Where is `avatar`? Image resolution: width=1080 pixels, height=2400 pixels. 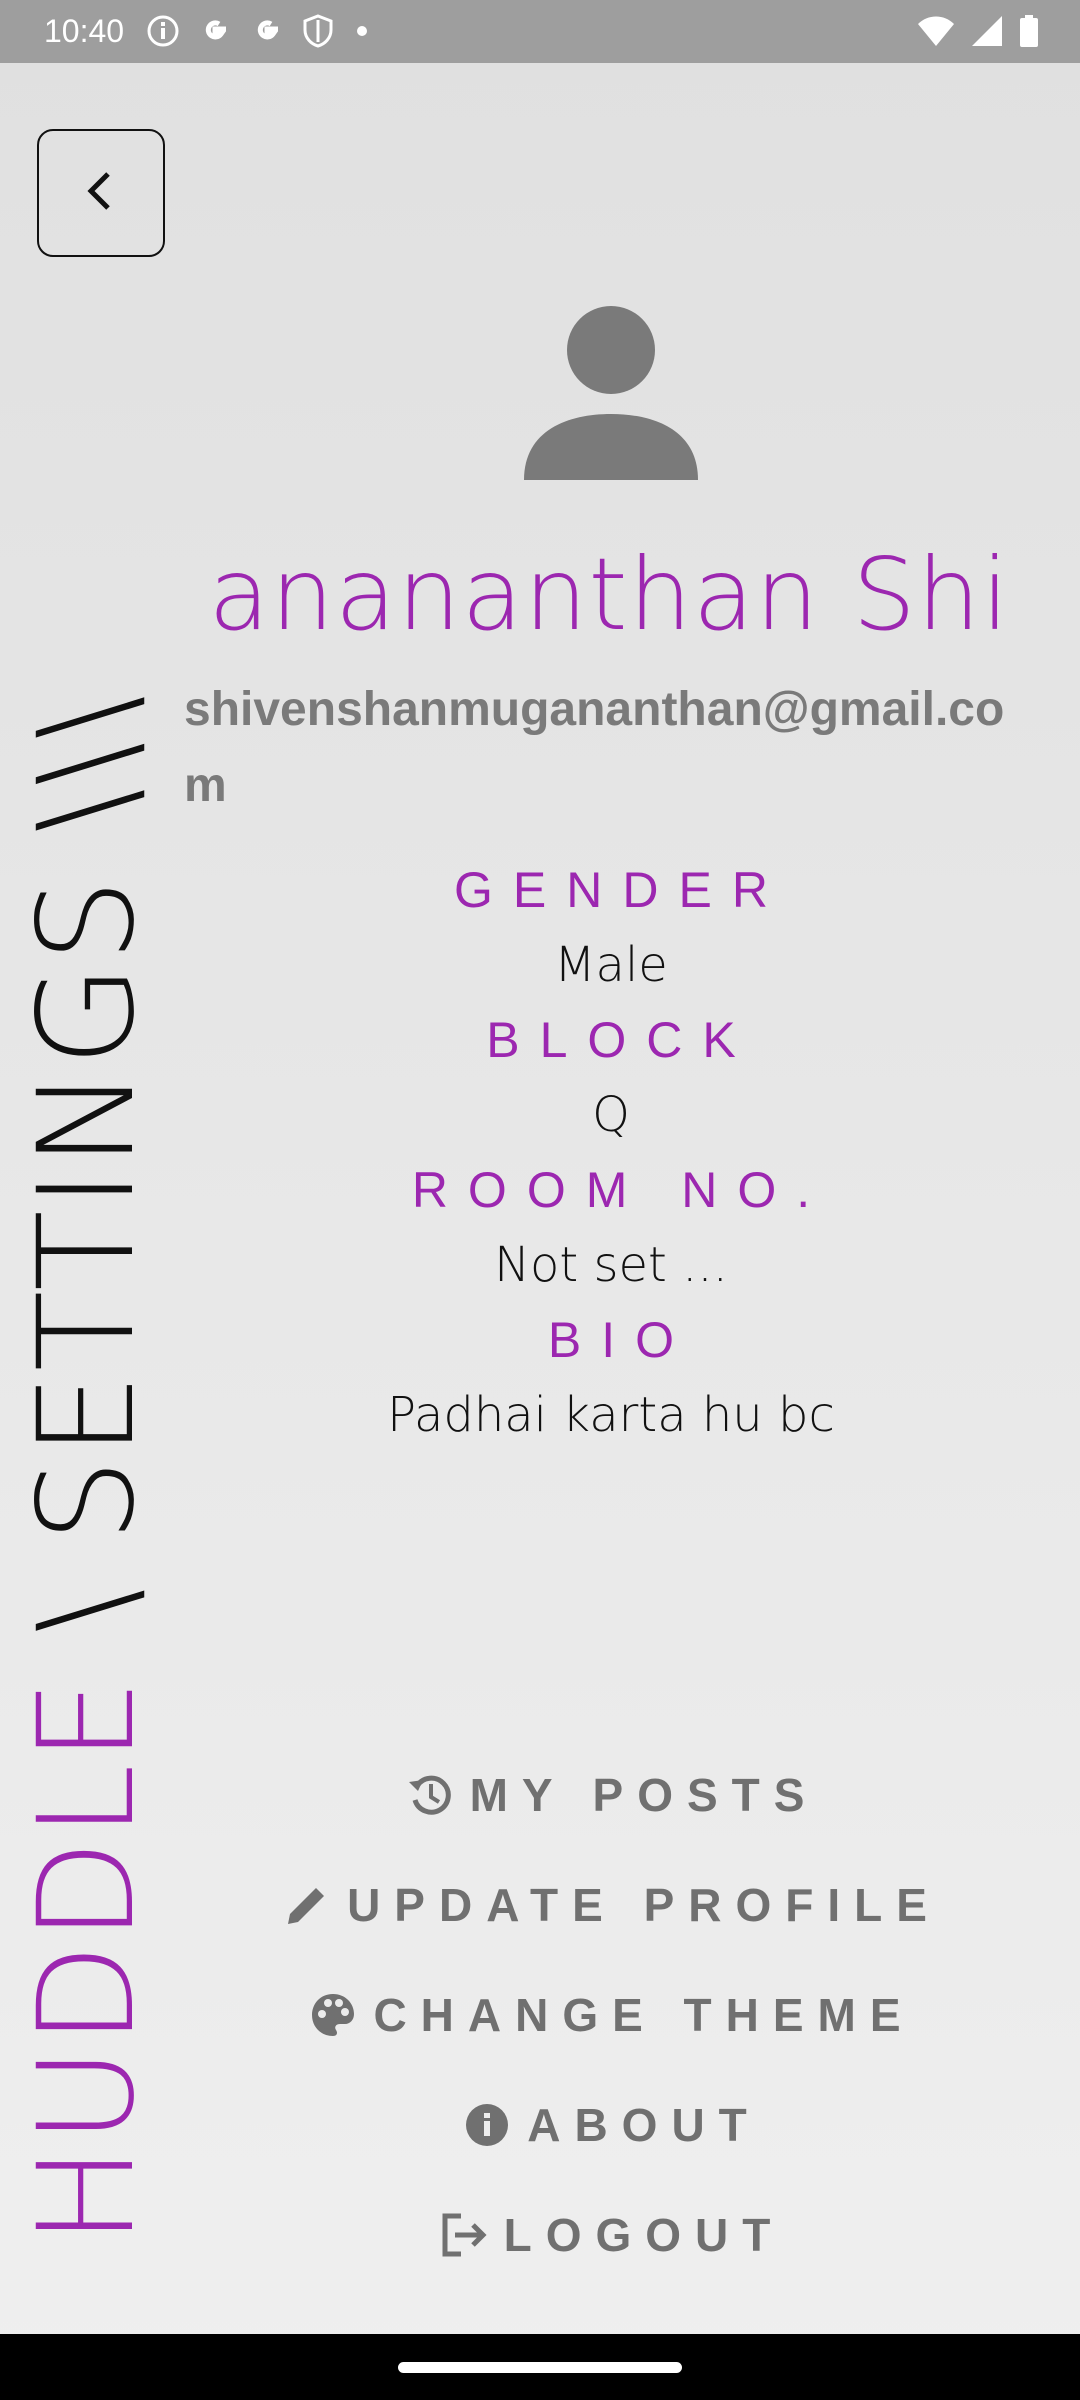 avatar is located at coordinates (611, 391).